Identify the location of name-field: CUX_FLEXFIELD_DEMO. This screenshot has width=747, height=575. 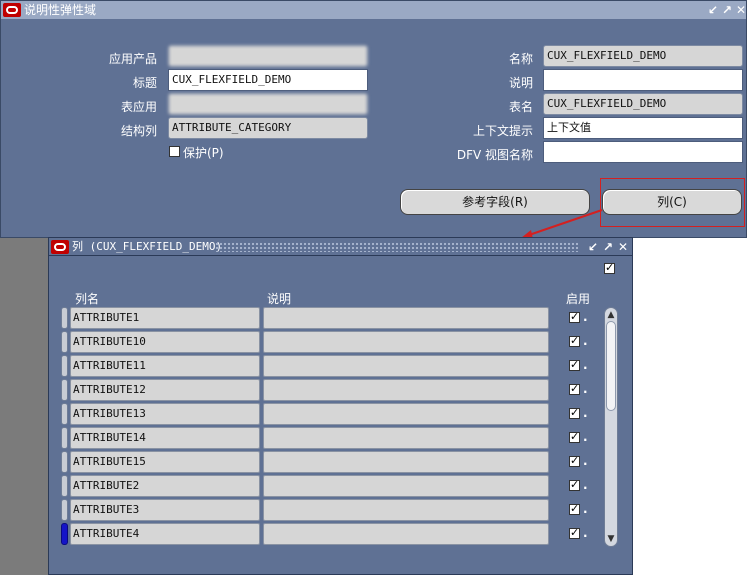
(643, 56).